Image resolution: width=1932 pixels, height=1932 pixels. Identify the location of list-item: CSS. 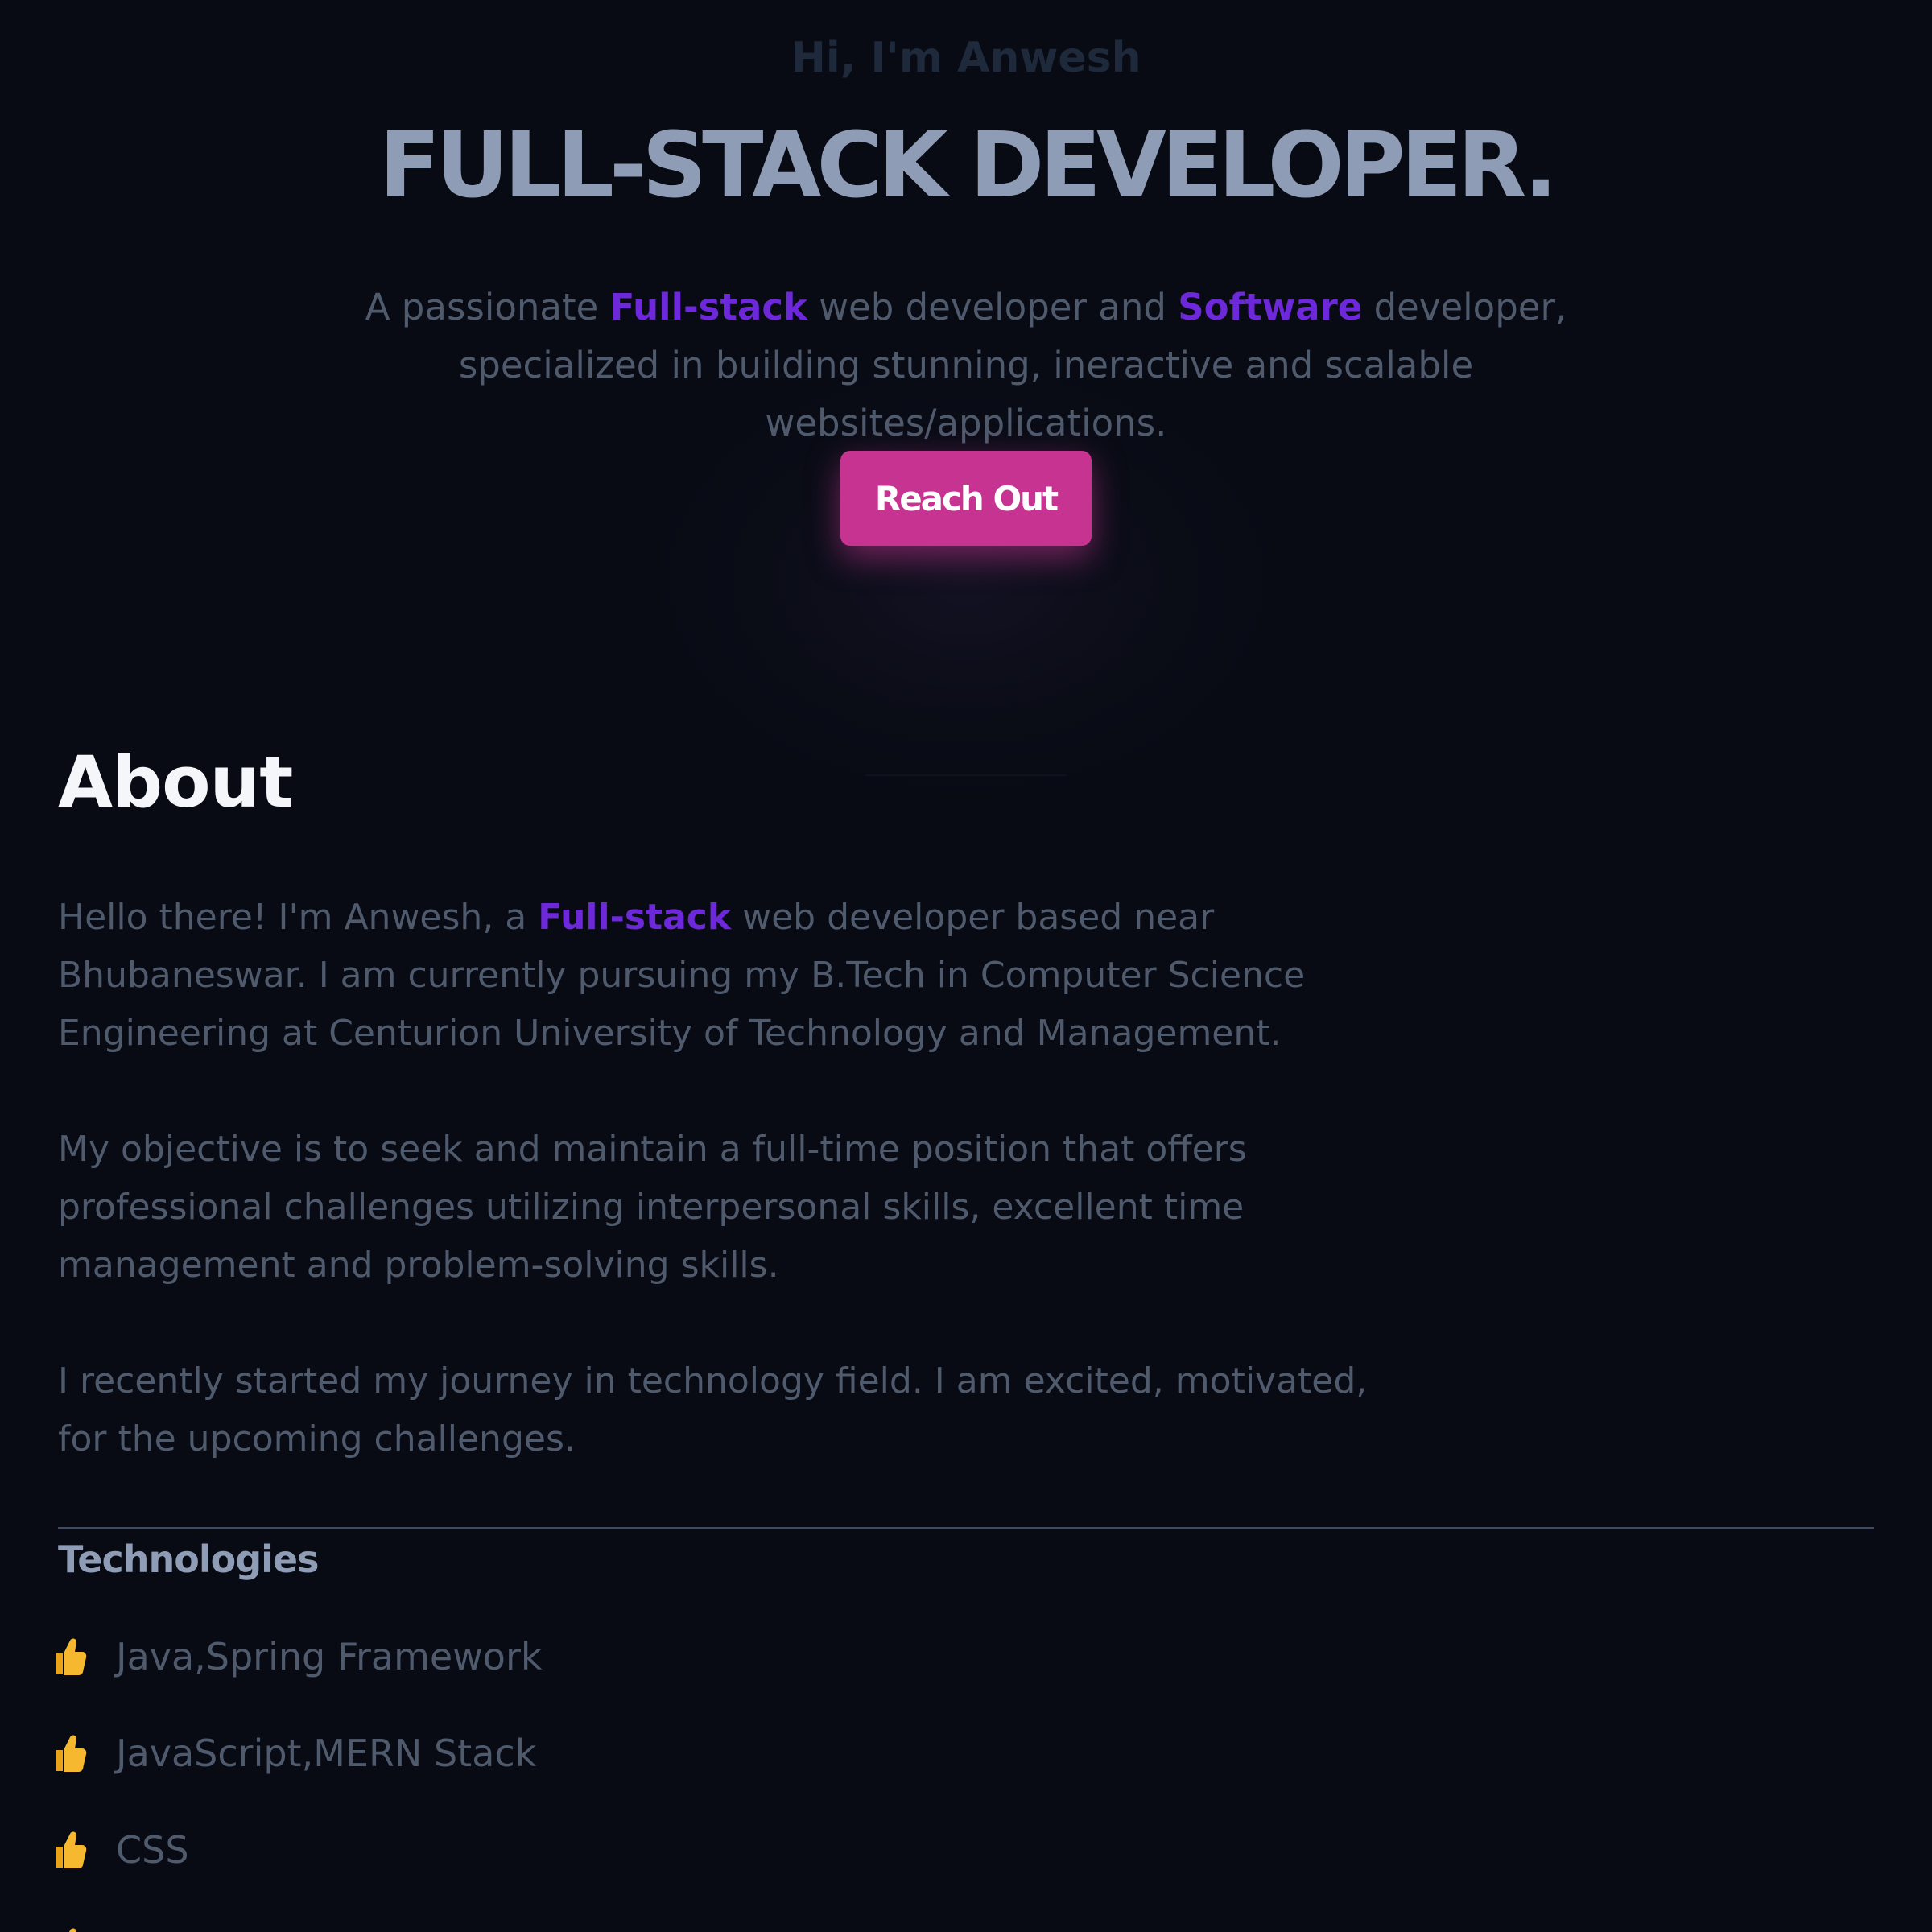
(297, 1867).